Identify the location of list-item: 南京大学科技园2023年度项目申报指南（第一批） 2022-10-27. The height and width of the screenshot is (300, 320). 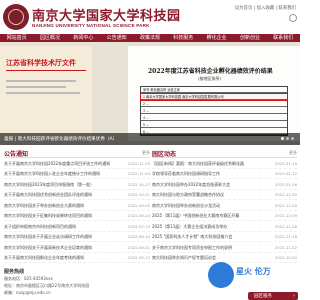
(77, 184).